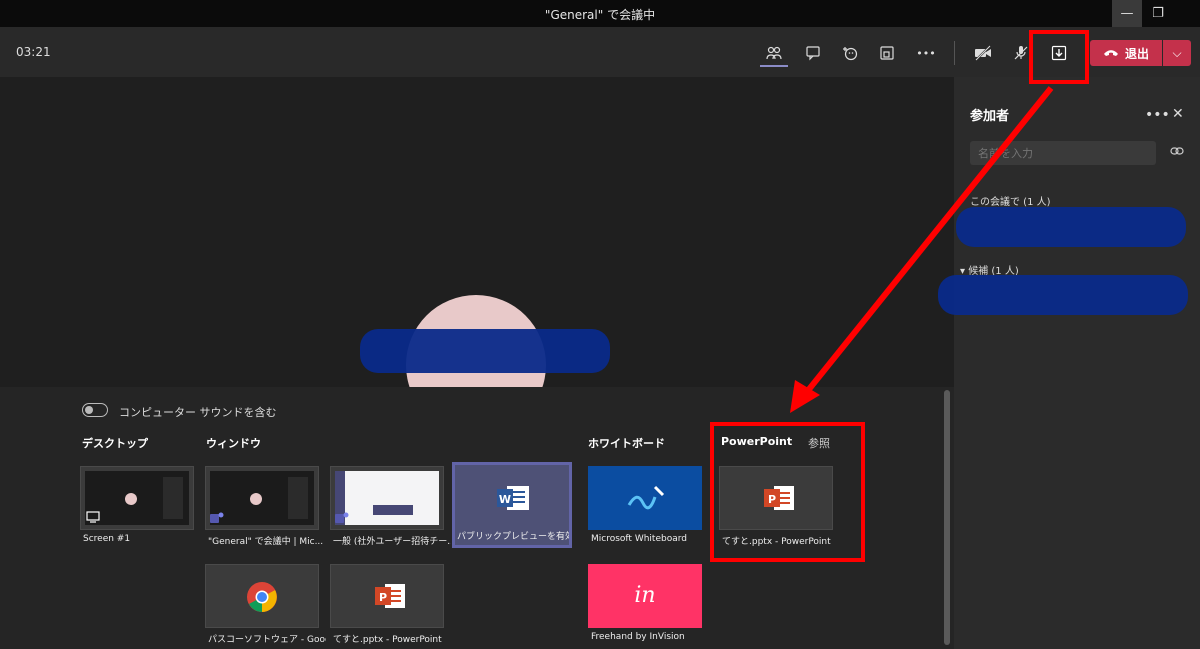 The image size is (1200, 649). I want to click on computer-sound-label: コンピューター サウンドを含む, so click(198, 412).